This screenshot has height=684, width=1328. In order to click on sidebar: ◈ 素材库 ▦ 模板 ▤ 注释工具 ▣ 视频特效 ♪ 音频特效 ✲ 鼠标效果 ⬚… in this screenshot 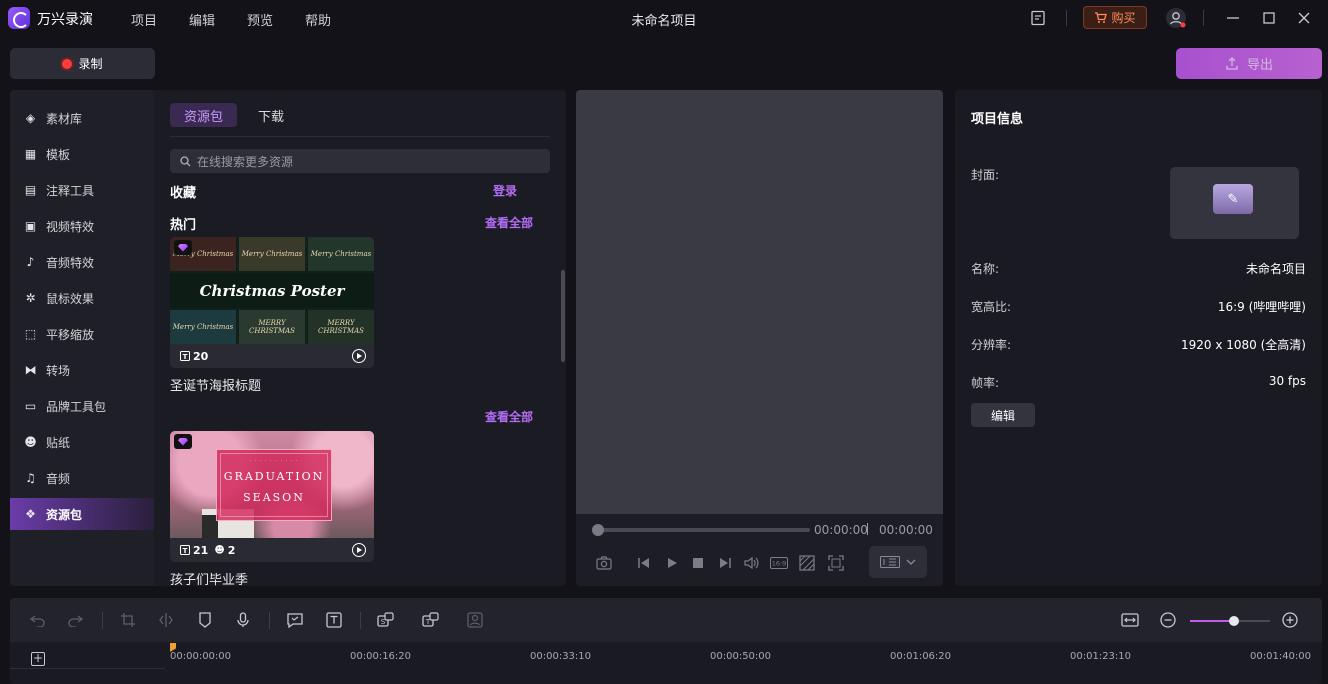, I will do `click(82, 338)`.